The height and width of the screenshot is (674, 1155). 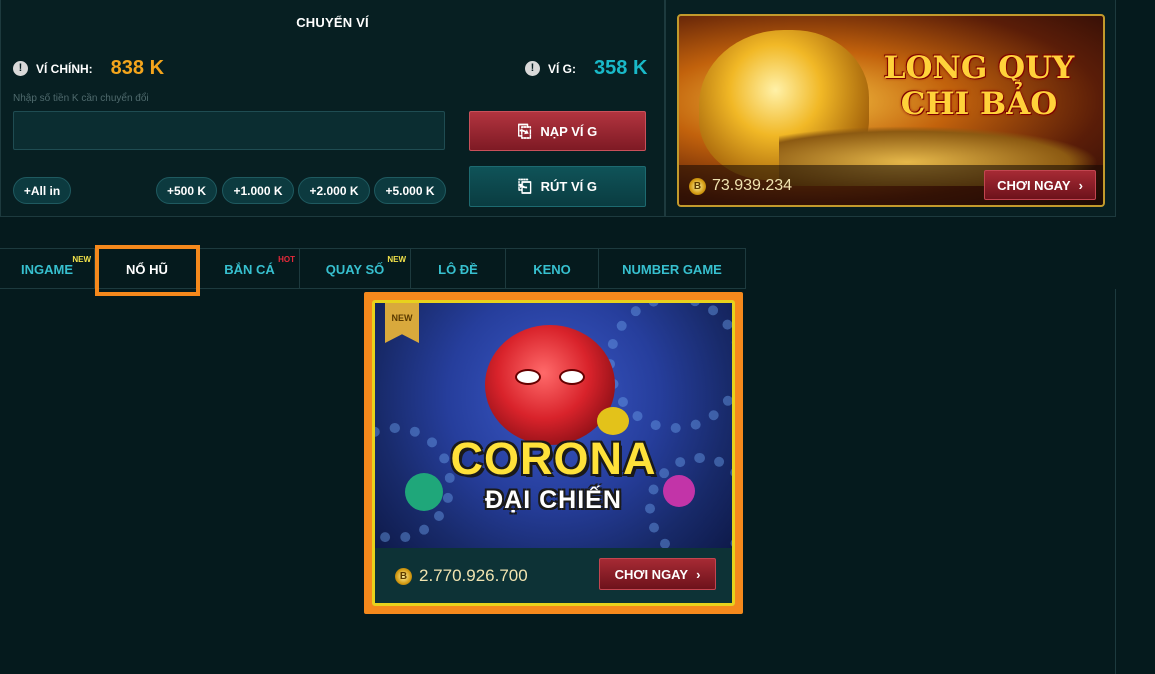 I want to click on amount-input, so click(x=229, y=130).